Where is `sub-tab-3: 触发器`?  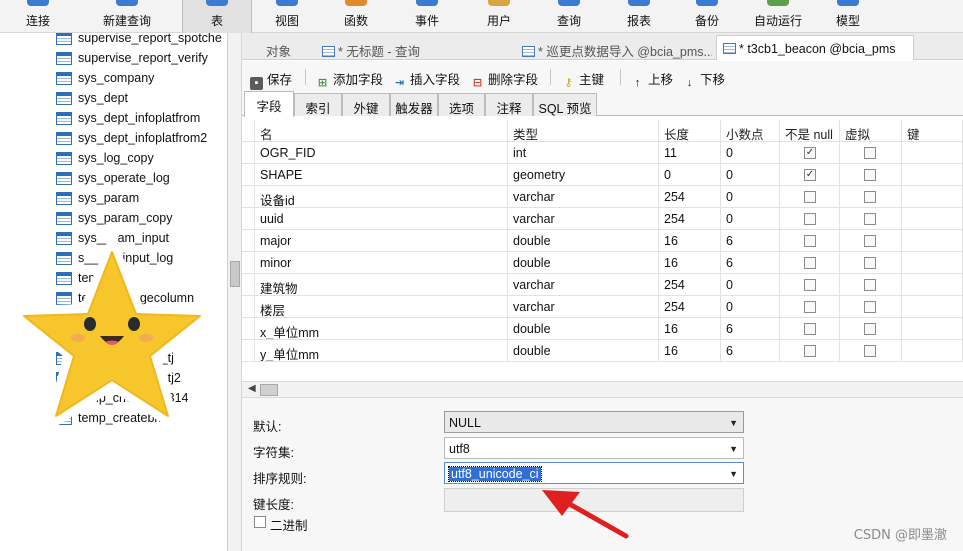 sub-tab-3: 触发器 is located at coordinates (414, 104).